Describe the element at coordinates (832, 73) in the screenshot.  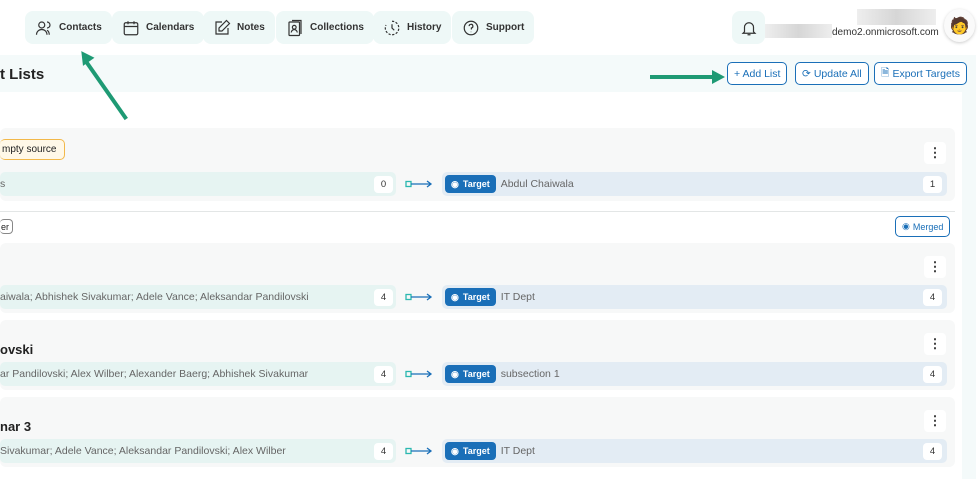
I see `update-all-button: ⟳ Update All` at that location.